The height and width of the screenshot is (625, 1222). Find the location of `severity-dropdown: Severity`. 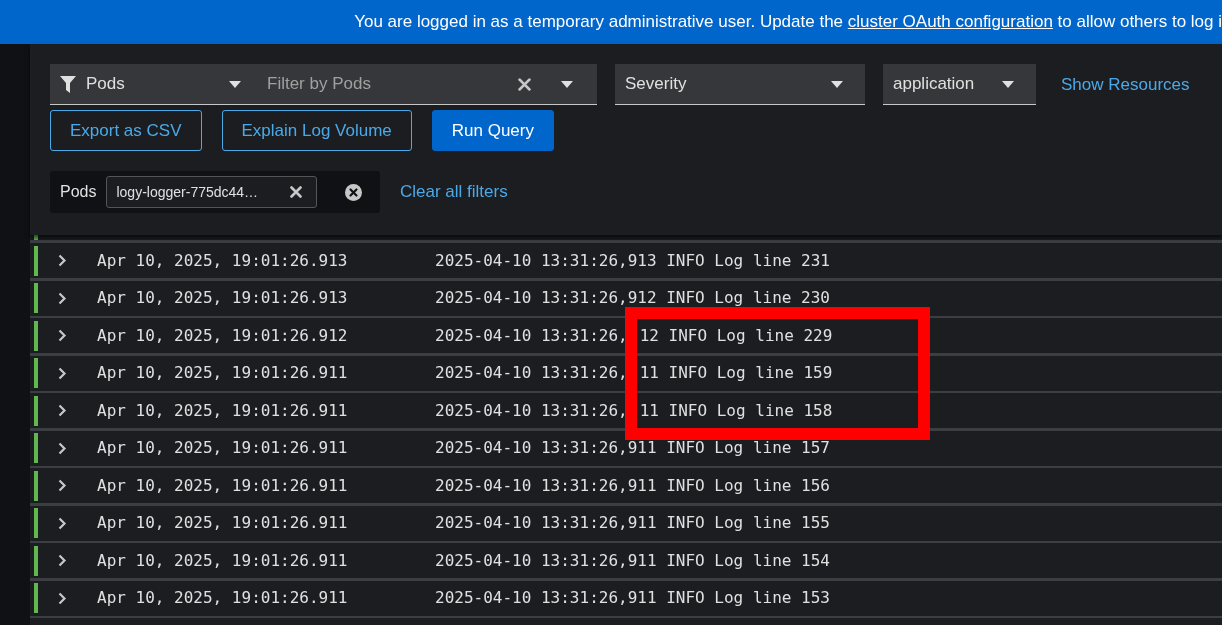

severity-dropdown: Severity is located at coordinates (740, 84).